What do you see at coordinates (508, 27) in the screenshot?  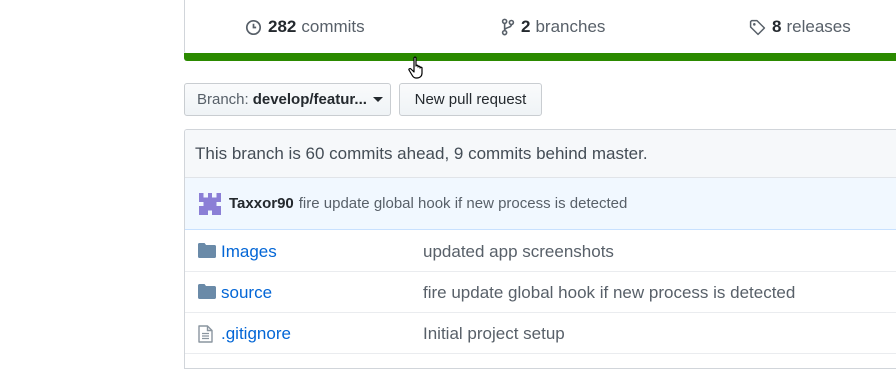 I see `branch-icon` at bounding box center [508, 27].